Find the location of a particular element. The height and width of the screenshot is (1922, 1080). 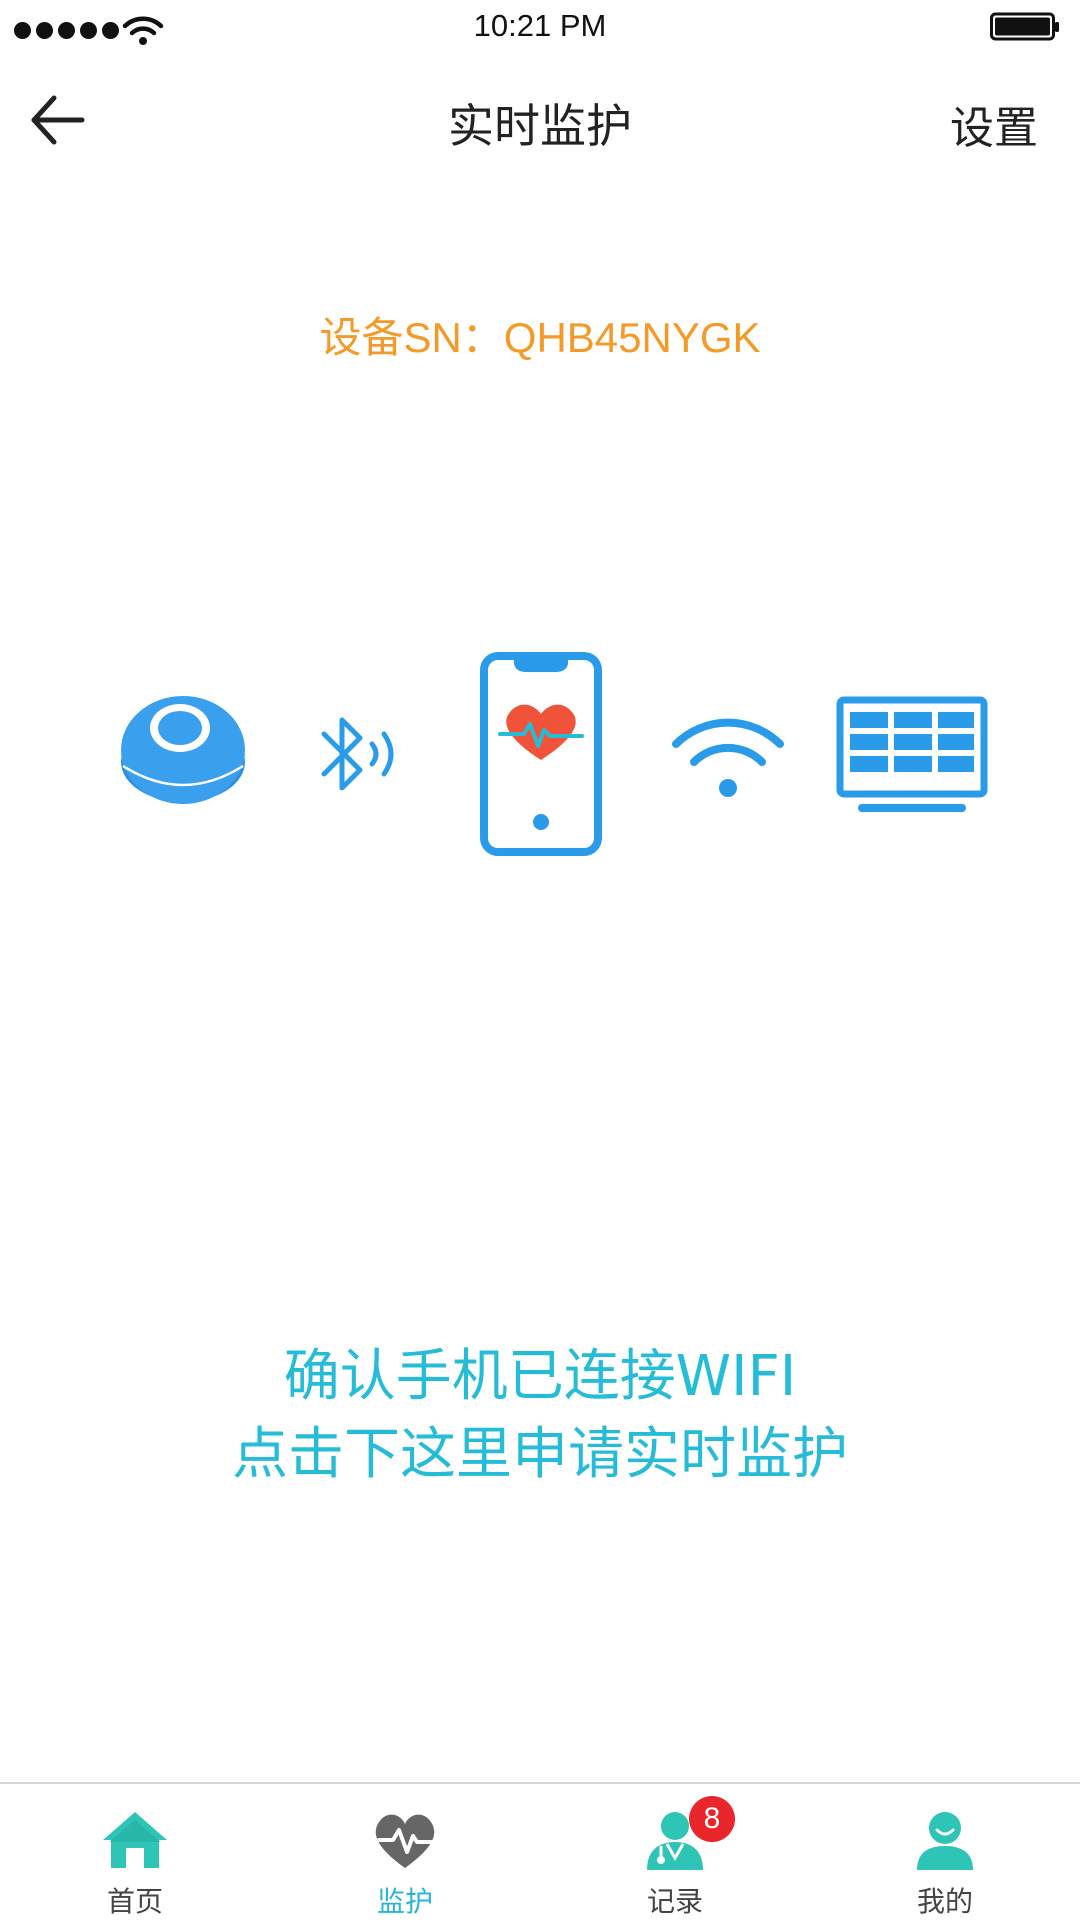

bluetooth-icon is located at coordinates (357, 754).